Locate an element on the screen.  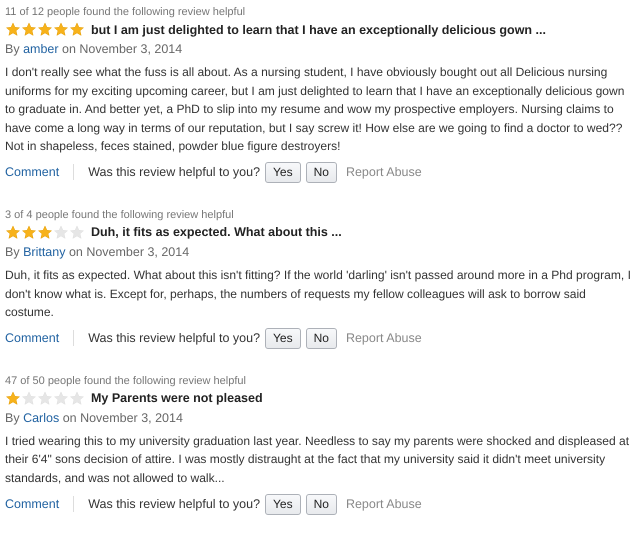
review-byline: By Brittany on November 3, 2014 is located at coordinates (97, 252).